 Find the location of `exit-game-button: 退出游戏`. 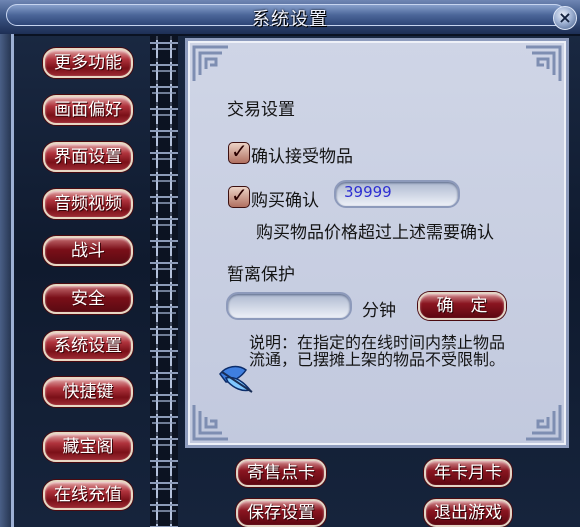

exit-game-button: 退出游戏 is located at coordinates (468, 513).